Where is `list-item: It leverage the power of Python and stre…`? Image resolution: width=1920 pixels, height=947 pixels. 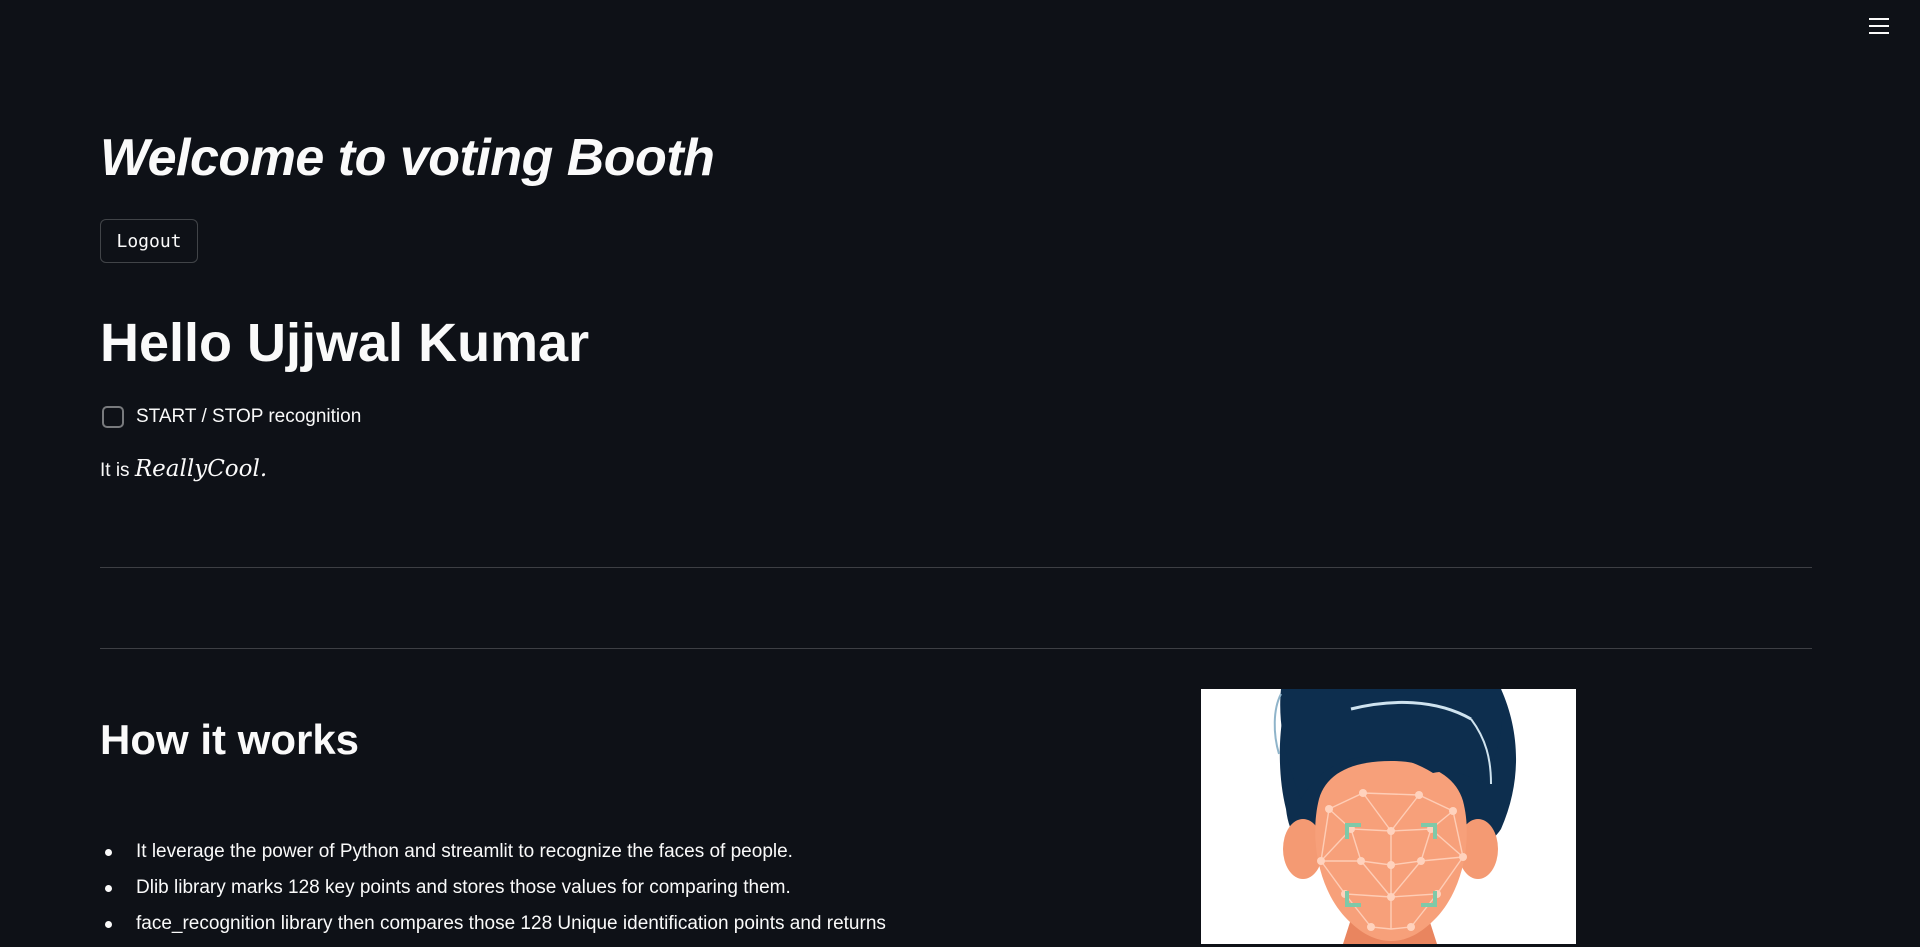 list-item: It leverage the power of Python and stre… is located at coordinates (493, 856).